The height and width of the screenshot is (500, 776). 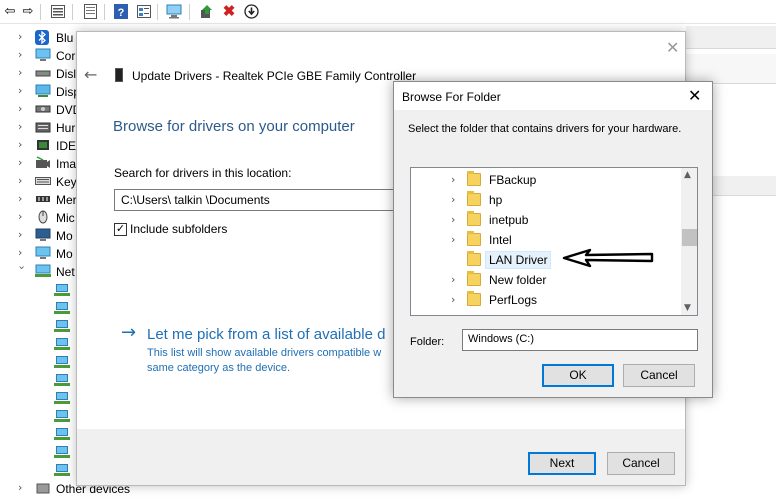 What do you see at coordinates (66, 200) in the screenshot?
I see `tree-item-label: Mer` at bounding box center [66, 200].